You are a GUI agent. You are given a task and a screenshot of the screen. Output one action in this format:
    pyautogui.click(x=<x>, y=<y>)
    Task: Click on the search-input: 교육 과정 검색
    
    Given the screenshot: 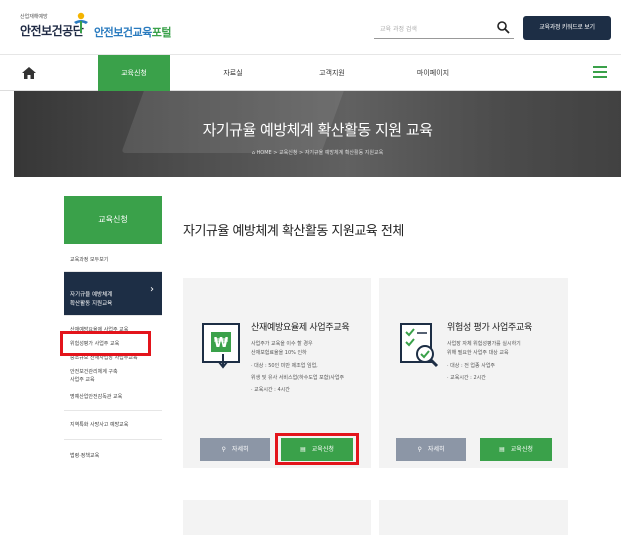 What is the action you would take?
    pyautogui.click(x=444, y=28)
    